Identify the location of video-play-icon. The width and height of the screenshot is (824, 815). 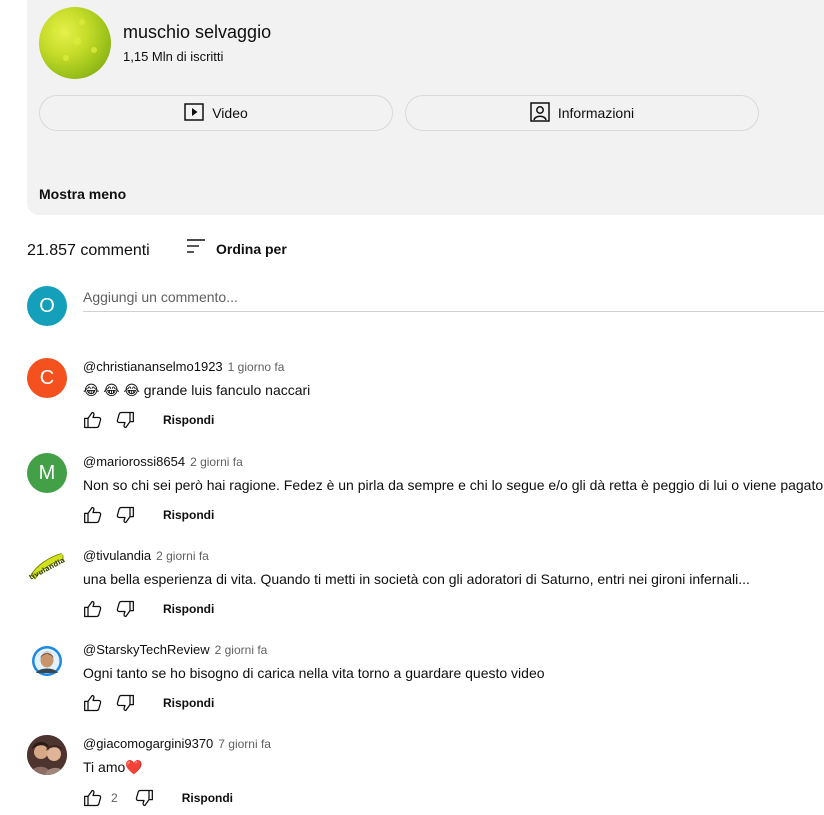
(194, 113).